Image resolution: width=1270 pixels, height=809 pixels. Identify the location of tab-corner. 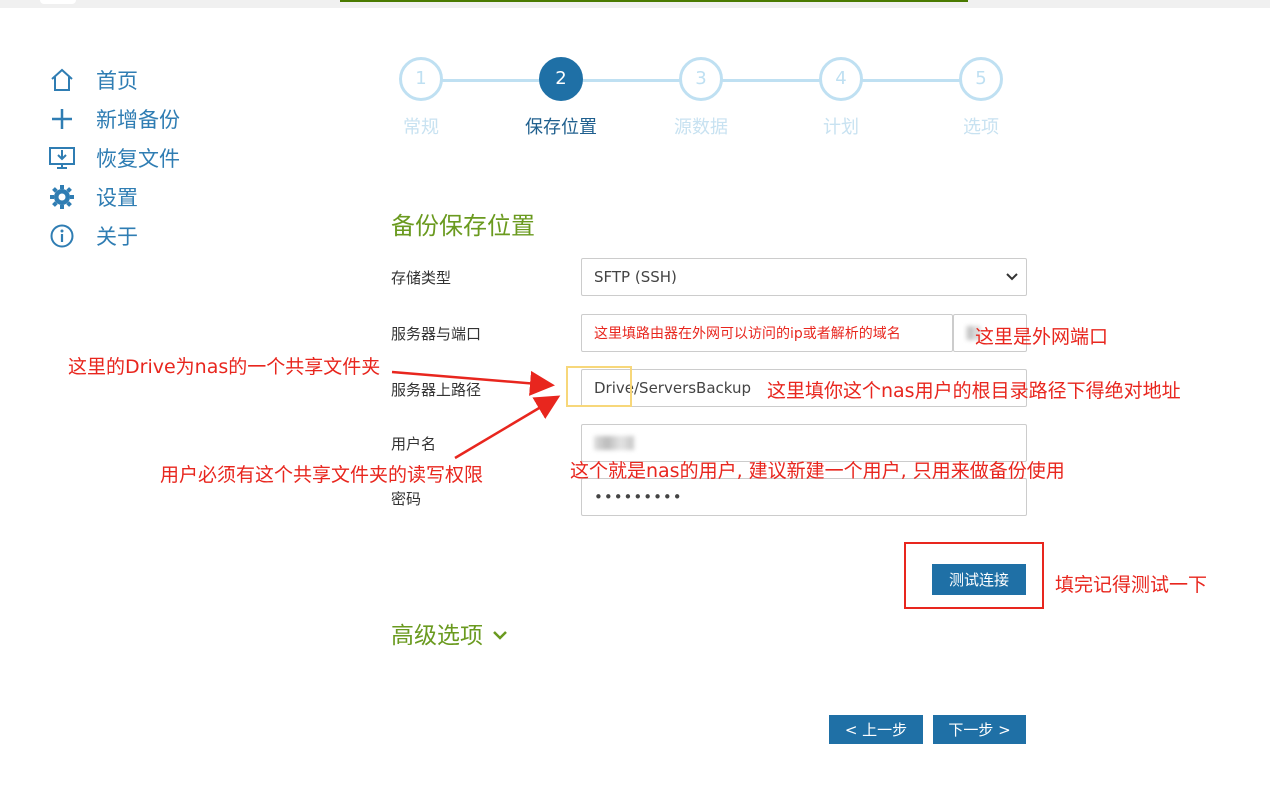
(58, 2).